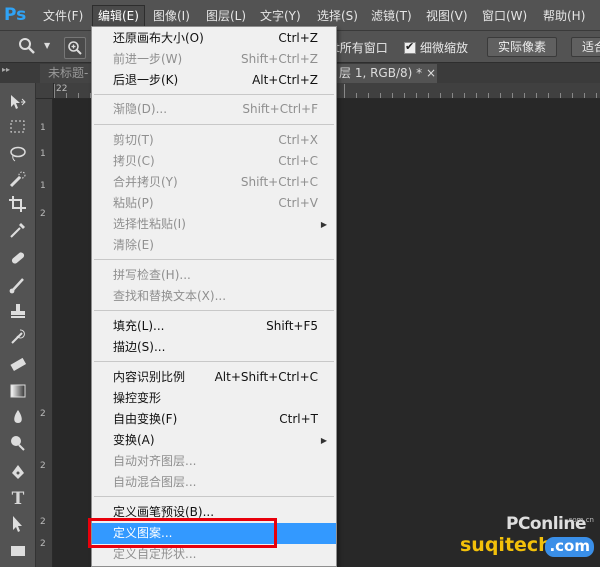  I want to click on fit-screen-button: 适合, so click(585, 47).